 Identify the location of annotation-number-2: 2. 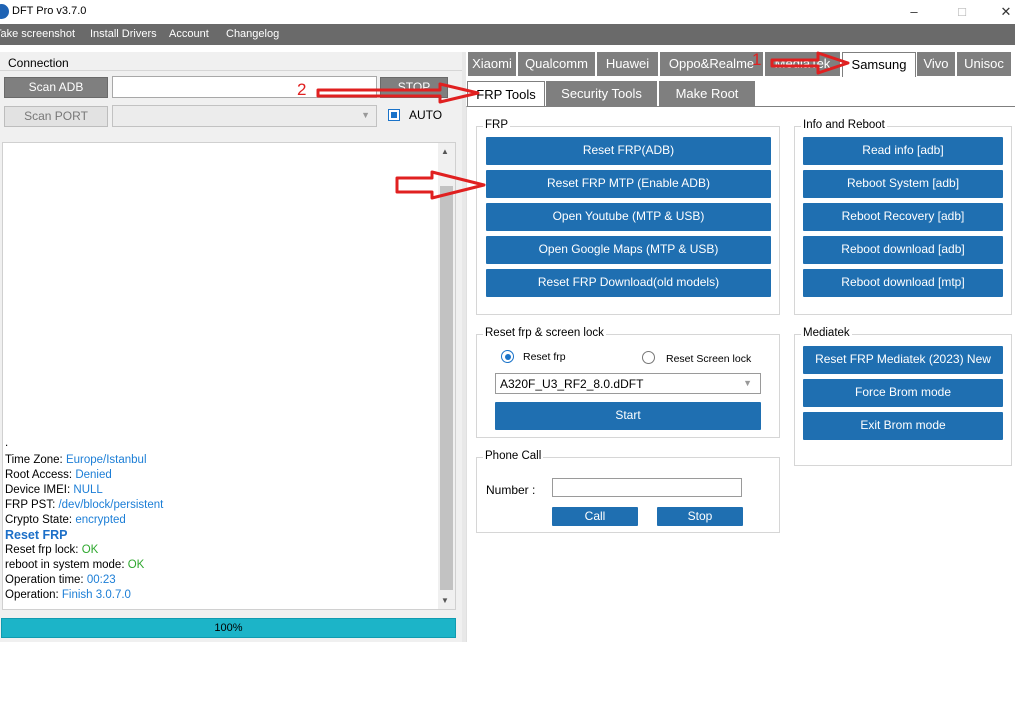
(302, 89).